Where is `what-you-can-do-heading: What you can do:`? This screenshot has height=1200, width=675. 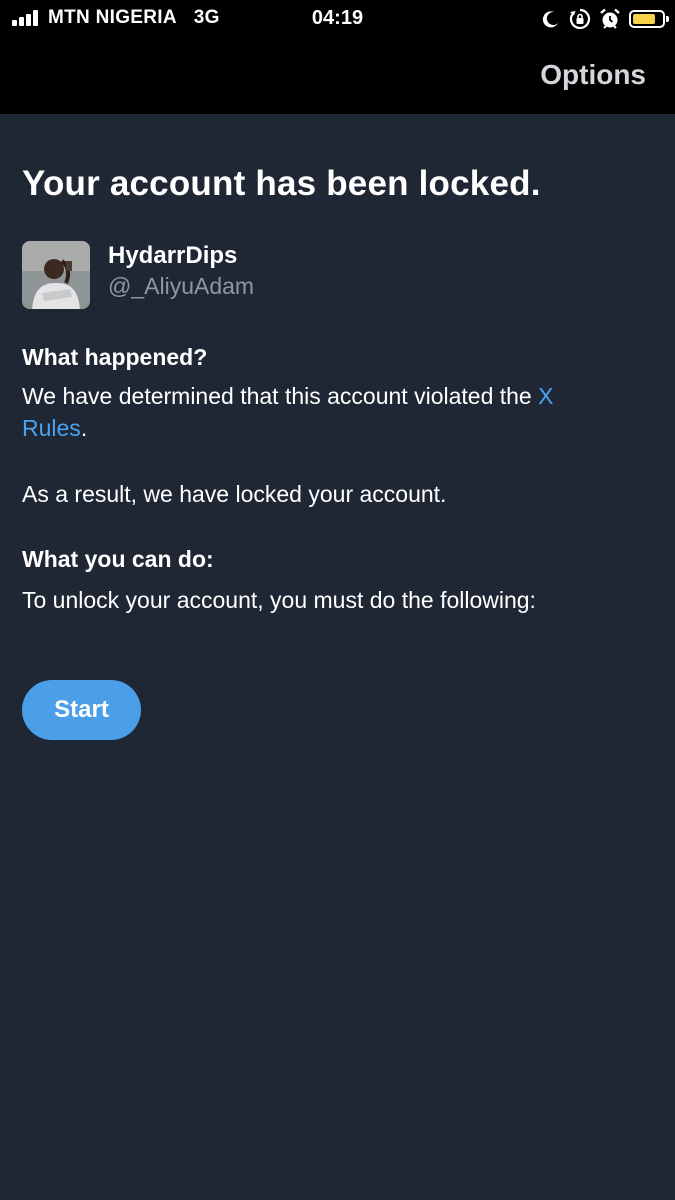 what-you-can-do-heading: What you can do: is located at coordinates (118, 559).